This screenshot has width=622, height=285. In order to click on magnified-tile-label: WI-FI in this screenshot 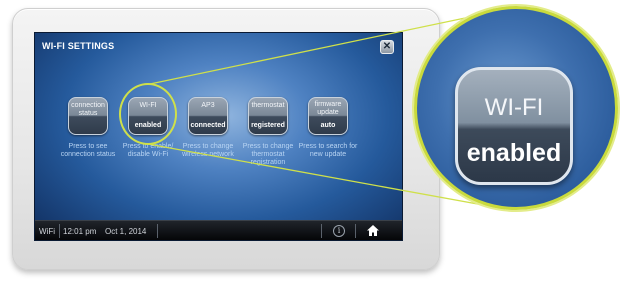, I will do `click(514, 107)`.